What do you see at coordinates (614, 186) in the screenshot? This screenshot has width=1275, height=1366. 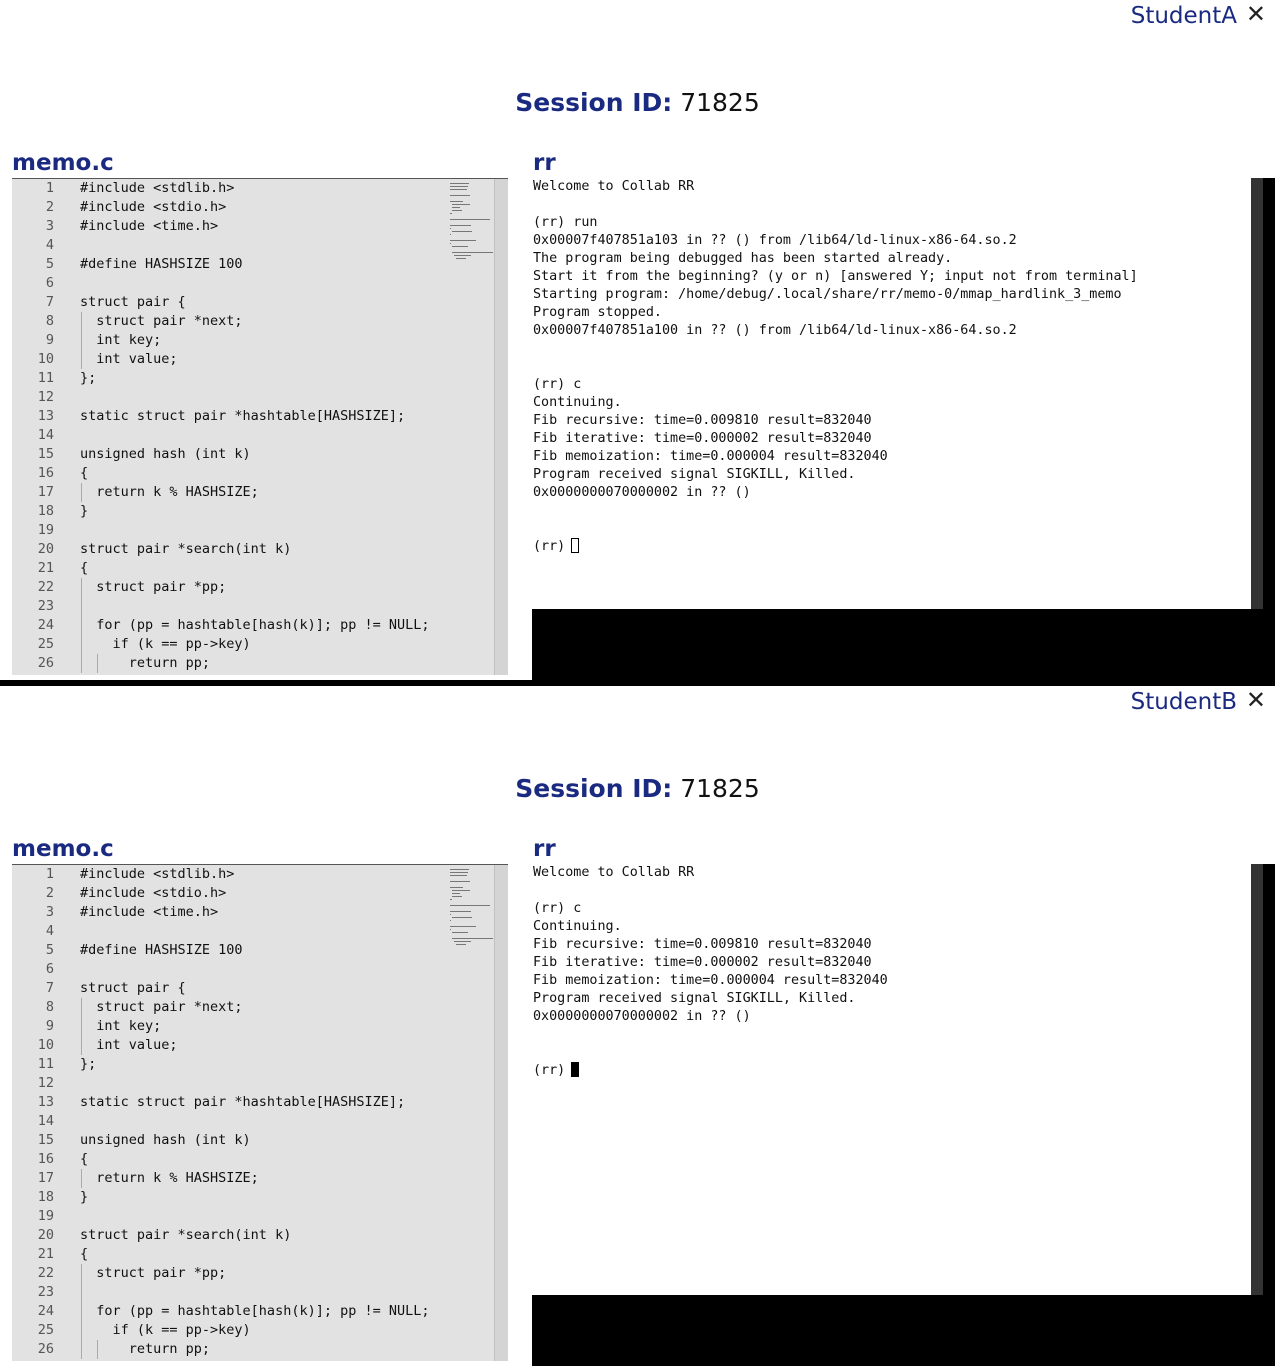 I see `terminal-line: Welcome to Collab RR` at bounding box center [614, 186].